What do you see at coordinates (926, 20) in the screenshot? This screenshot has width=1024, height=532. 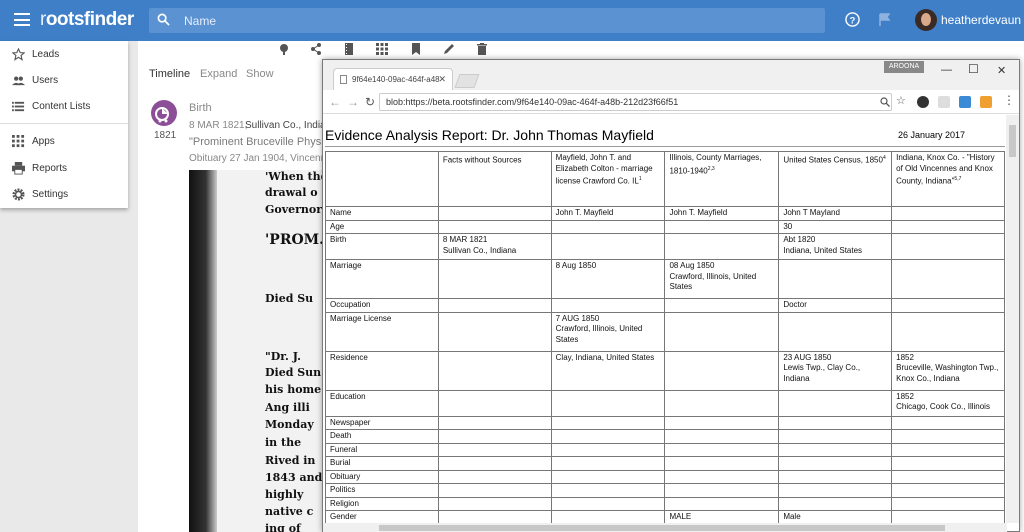 I see `avatar` at bounding box center [926, 20].